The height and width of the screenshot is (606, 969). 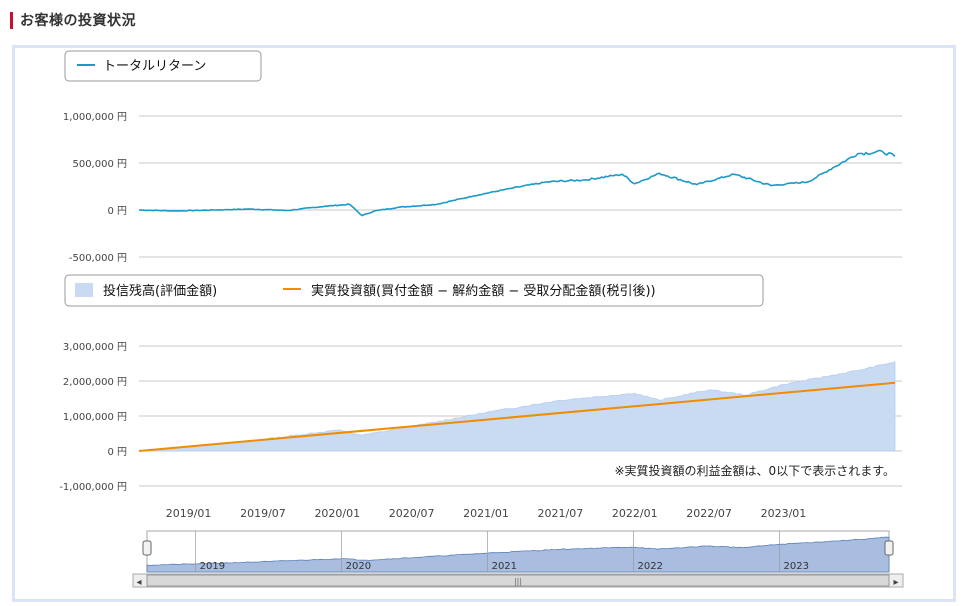 I want to click on chart-annotation: ※実質投資額の利益金額は、0以下で表示されます。, so click(x=755, y=470).